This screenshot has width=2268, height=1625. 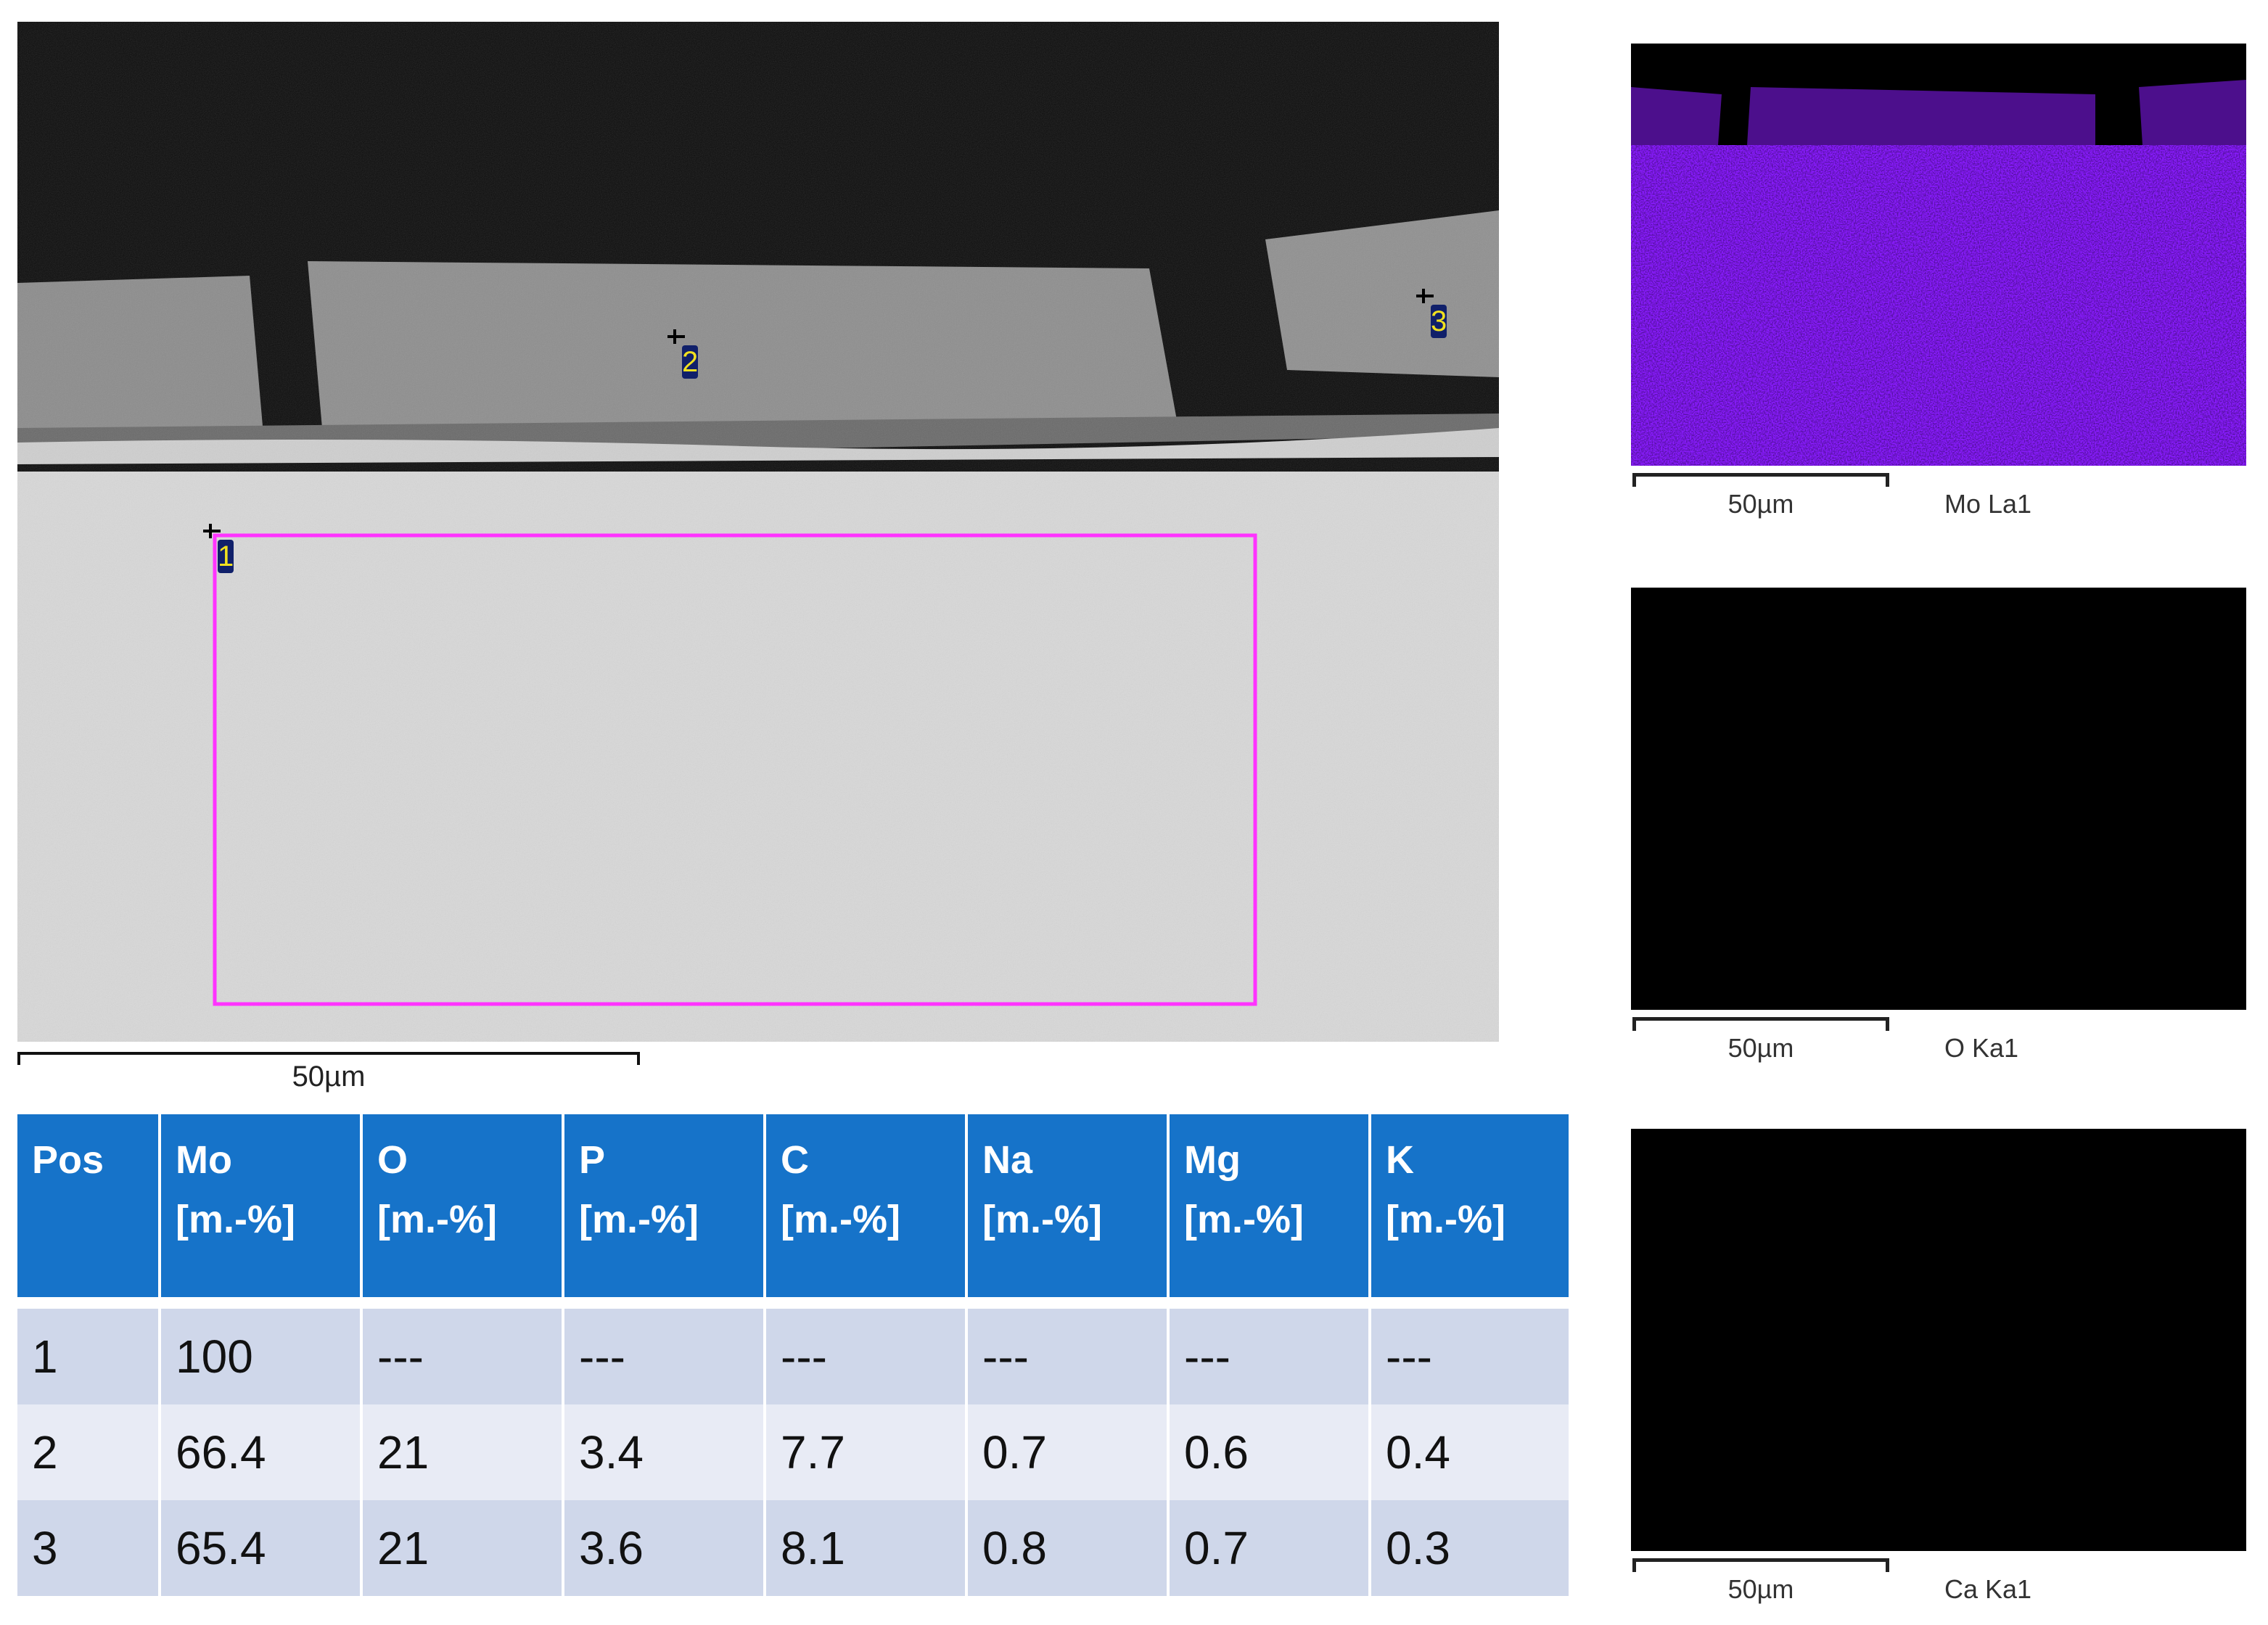 I want to click on header-na: Na [m.-%], so click(x=1067, y=1205).